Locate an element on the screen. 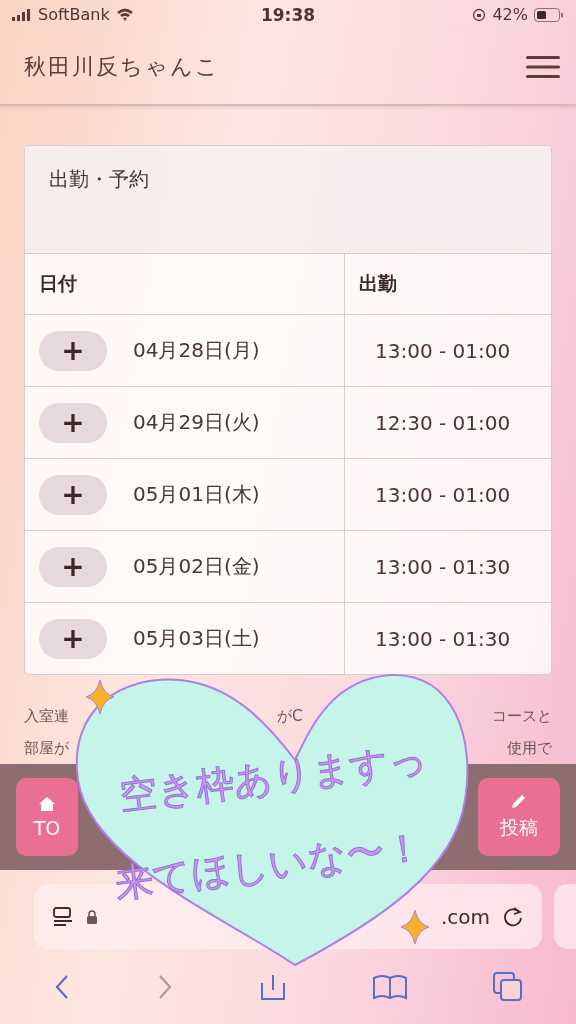  date-text: 05月01日(木) is located at coordinates (196, 495).